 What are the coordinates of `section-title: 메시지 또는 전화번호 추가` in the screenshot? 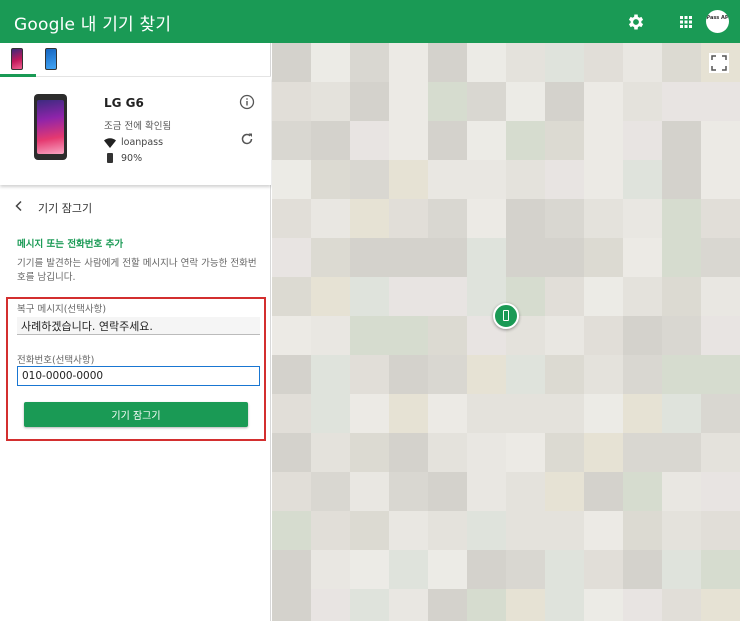 It's located at (70, 244).